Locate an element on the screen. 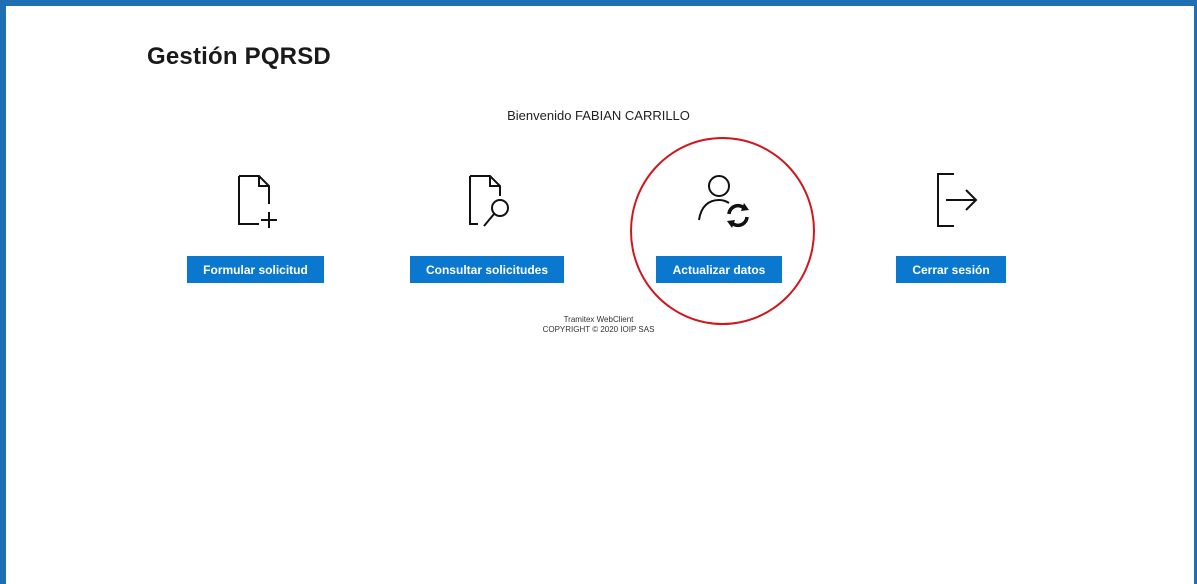 The image size is (1197, 584). page-title: Gestión PQRSD is located at coordinates (239, 56).